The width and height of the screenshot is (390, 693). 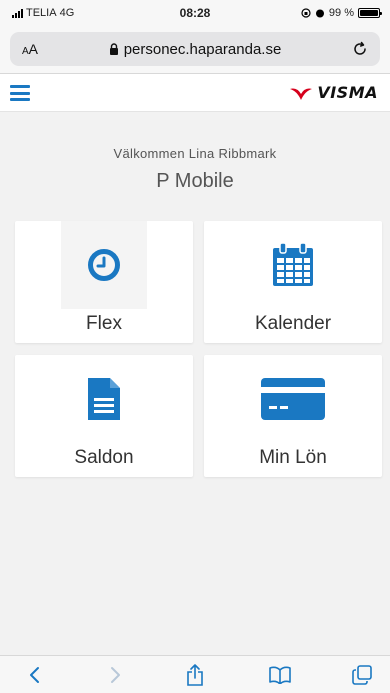 I want to click on status-icons: 99 %, so click(x=341, y=13).